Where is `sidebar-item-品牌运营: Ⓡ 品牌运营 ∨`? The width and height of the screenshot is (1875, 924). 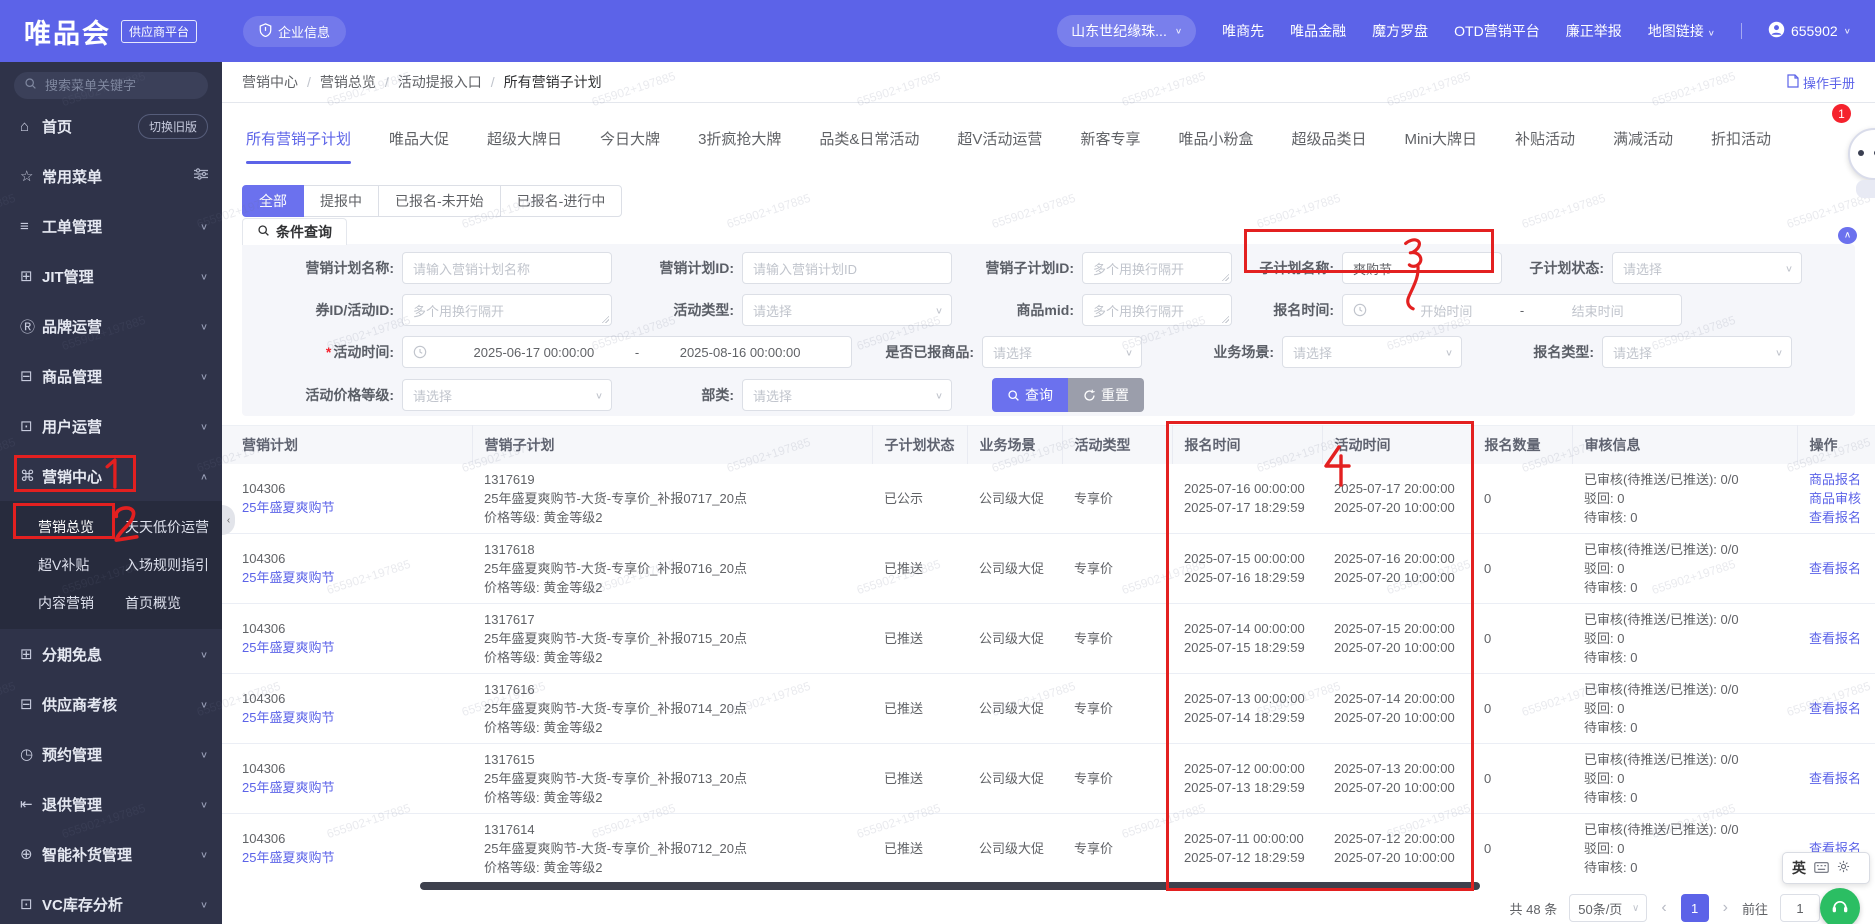 sidebar-item-品牌运营: Ⓡ 品牌运营 ∨ is located at coordinates (111, 326).